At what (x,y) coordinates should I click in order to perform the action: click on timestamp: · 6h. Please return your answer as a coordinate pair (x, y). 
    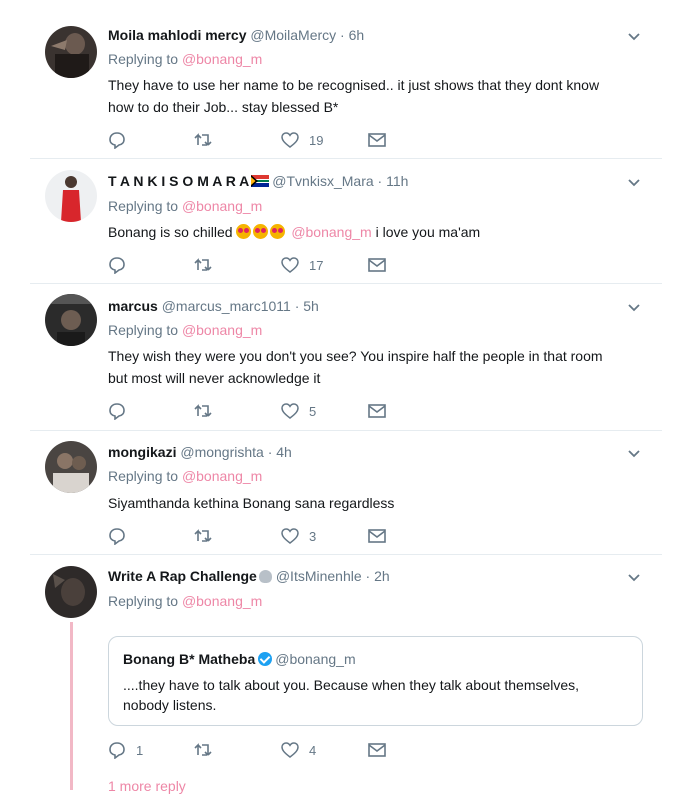
    Looking at the image, I should click on (352, 35).